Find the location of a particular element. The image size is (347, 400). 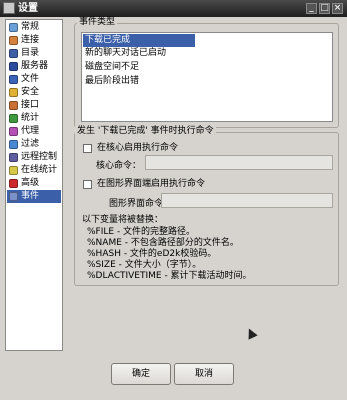

online-statistics-icon is located at coordinates (13, 170).